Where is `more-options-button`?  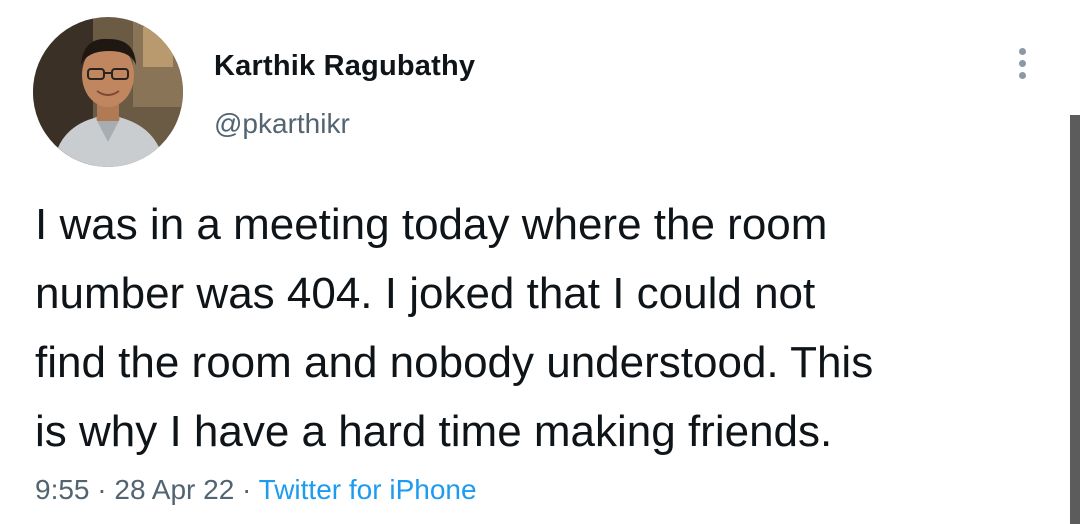 more-options-button is located at coordinates (1023, 64).